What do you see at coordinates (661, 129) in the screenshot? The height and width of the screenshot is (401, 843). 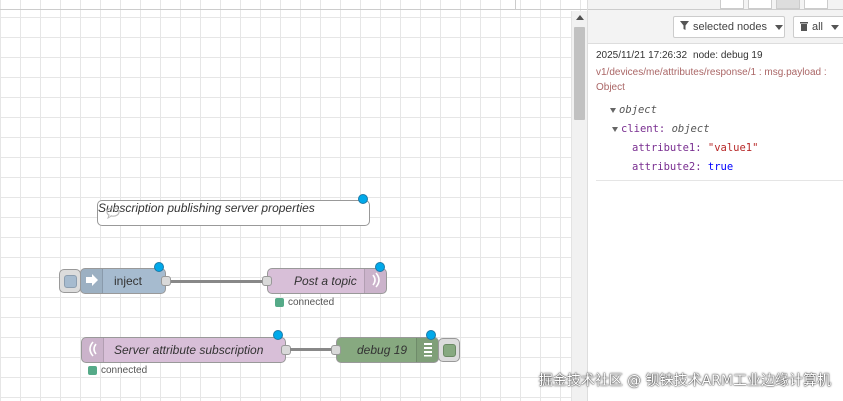 I see `tree-client: client: object` at bounding box center [661, 129].